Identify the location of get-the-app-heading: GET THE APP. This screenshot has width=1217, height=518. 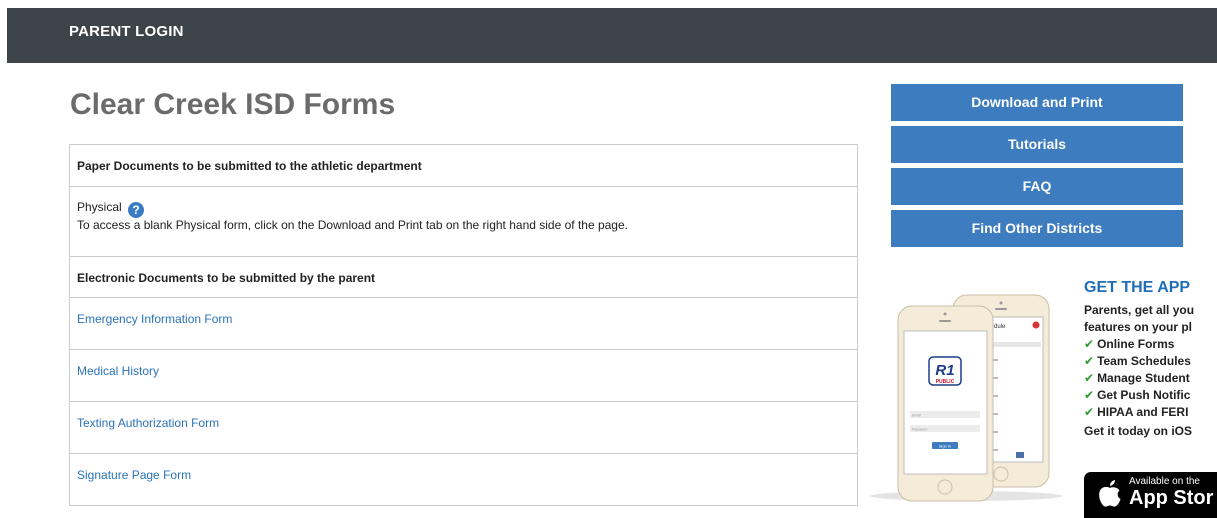
(1137, 287).